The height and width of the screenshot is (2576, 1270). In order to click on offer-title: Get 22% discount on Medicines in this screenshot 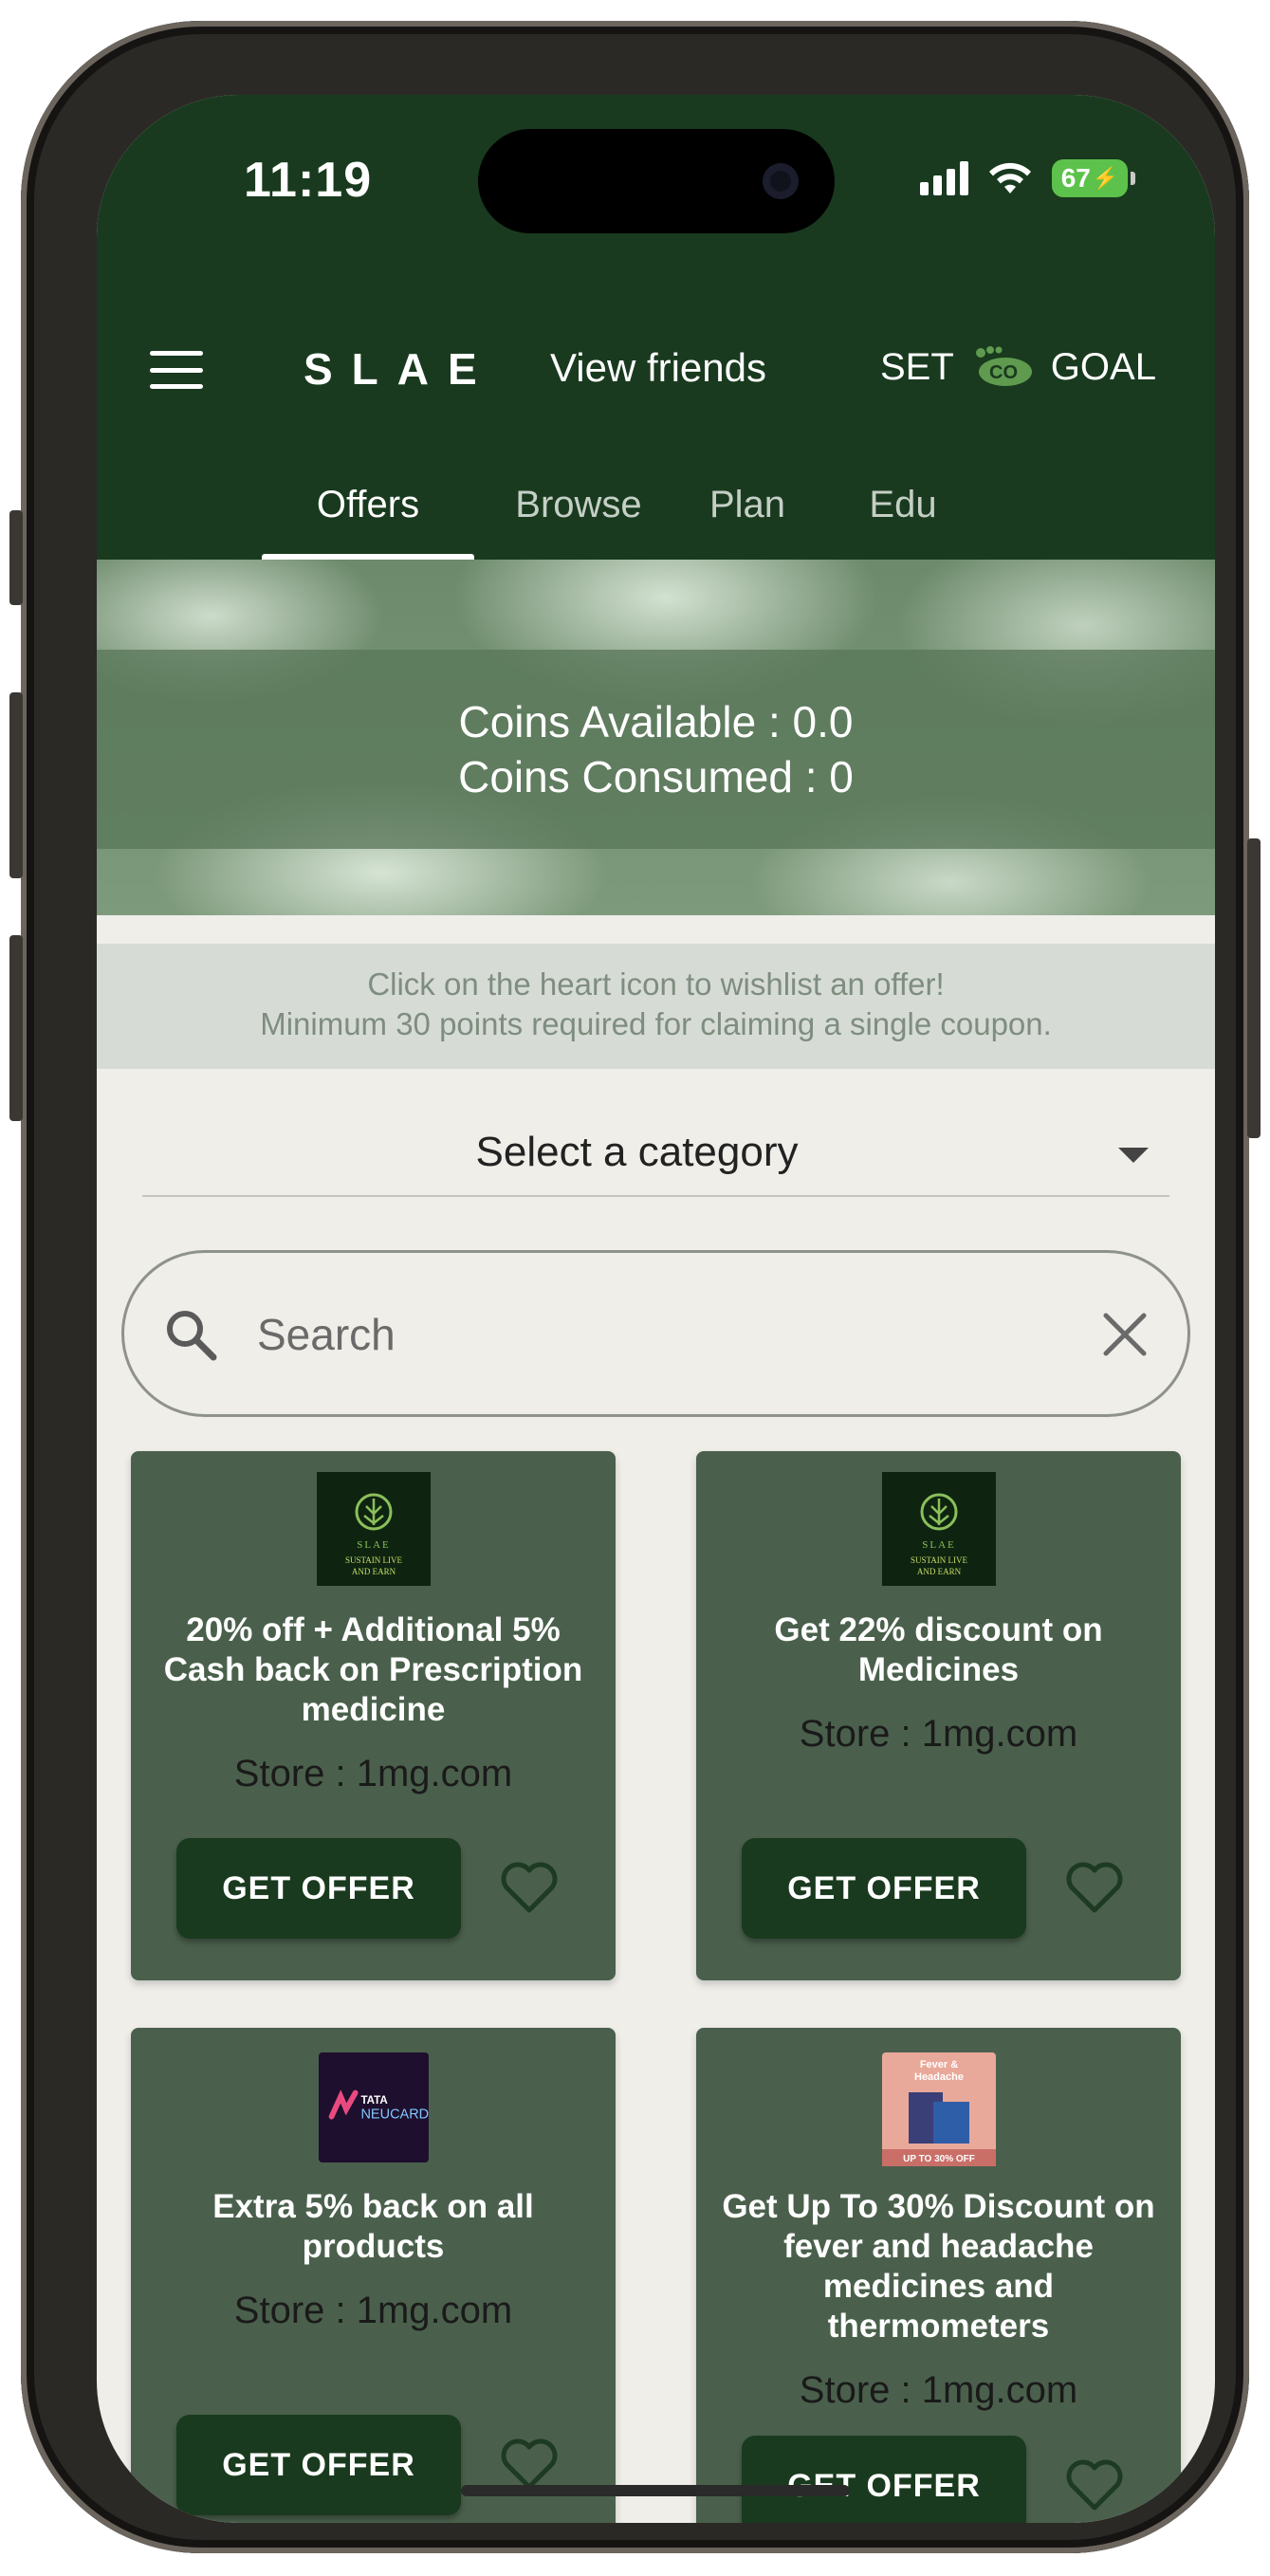, I will do `click(938, 1649)`.